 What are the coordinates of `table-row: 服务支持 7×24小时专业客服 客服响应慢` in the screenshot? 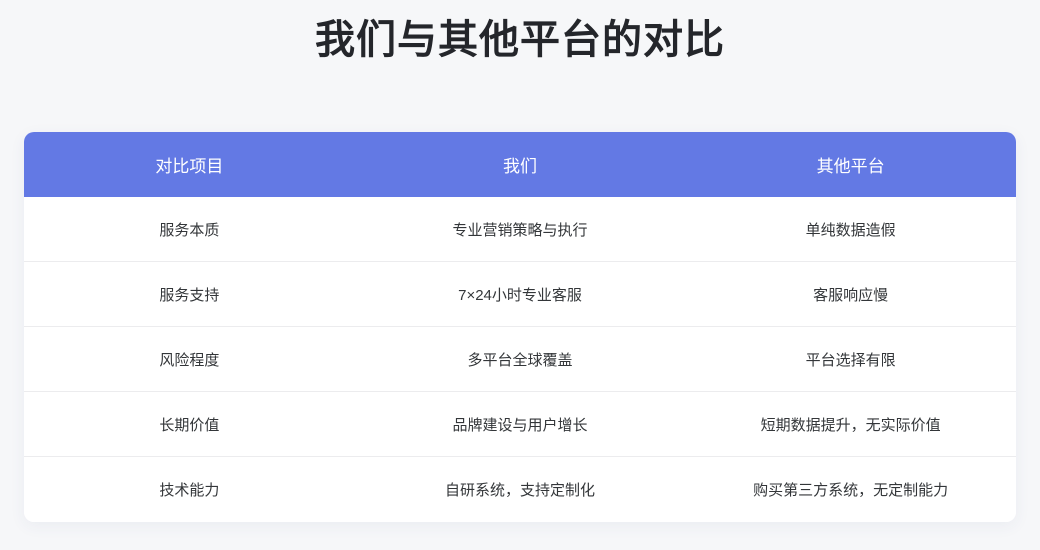 It's located at (520, 294).